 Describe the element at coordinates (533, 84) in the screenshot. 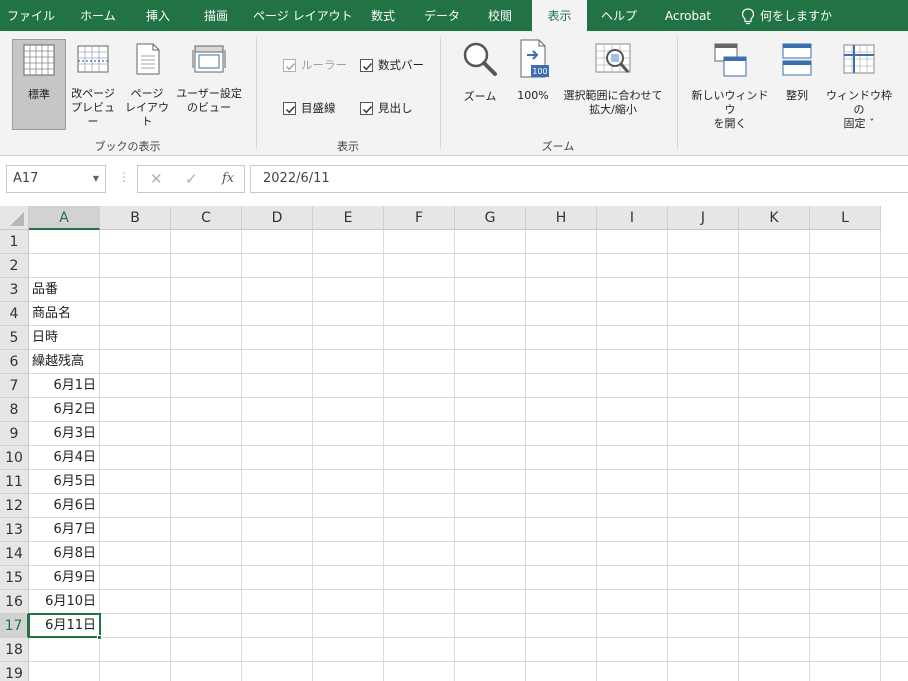

I see `zoom-100-button: 100 100%` at that location.